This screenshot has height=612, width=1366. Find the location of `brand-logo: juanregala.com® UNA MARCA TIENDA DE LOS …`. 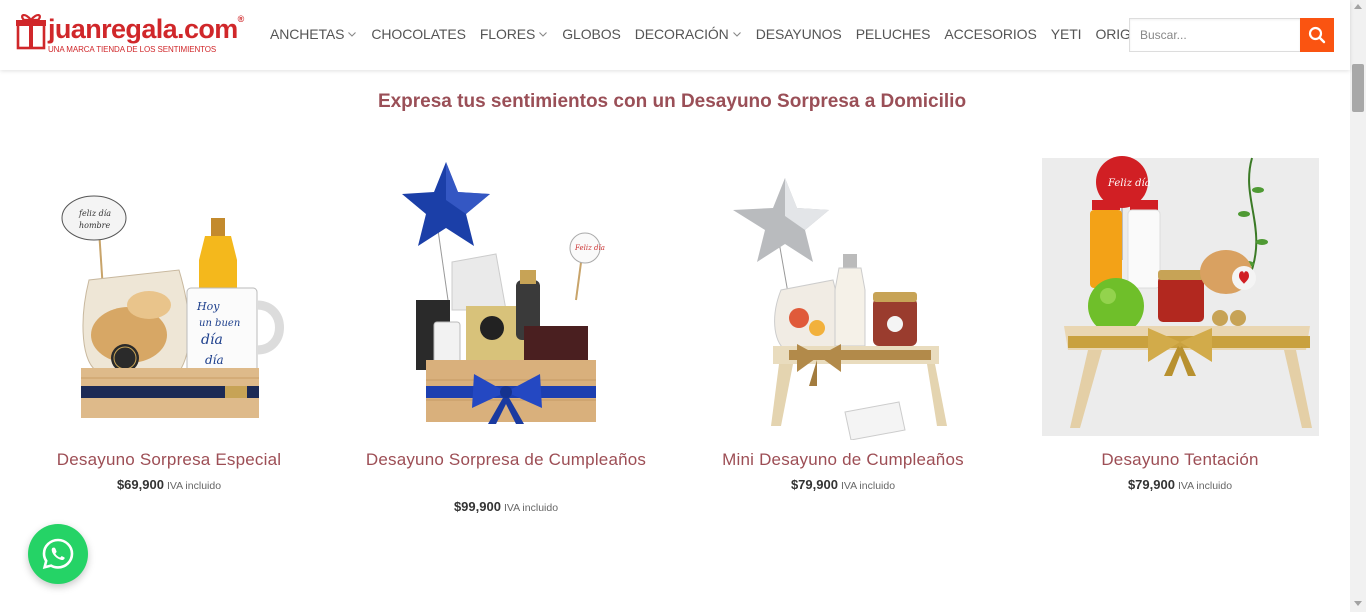

brand-logo: juanregala.com® UNA MARCA TIENDA DE LOS … is located at coordinates (130, 34).